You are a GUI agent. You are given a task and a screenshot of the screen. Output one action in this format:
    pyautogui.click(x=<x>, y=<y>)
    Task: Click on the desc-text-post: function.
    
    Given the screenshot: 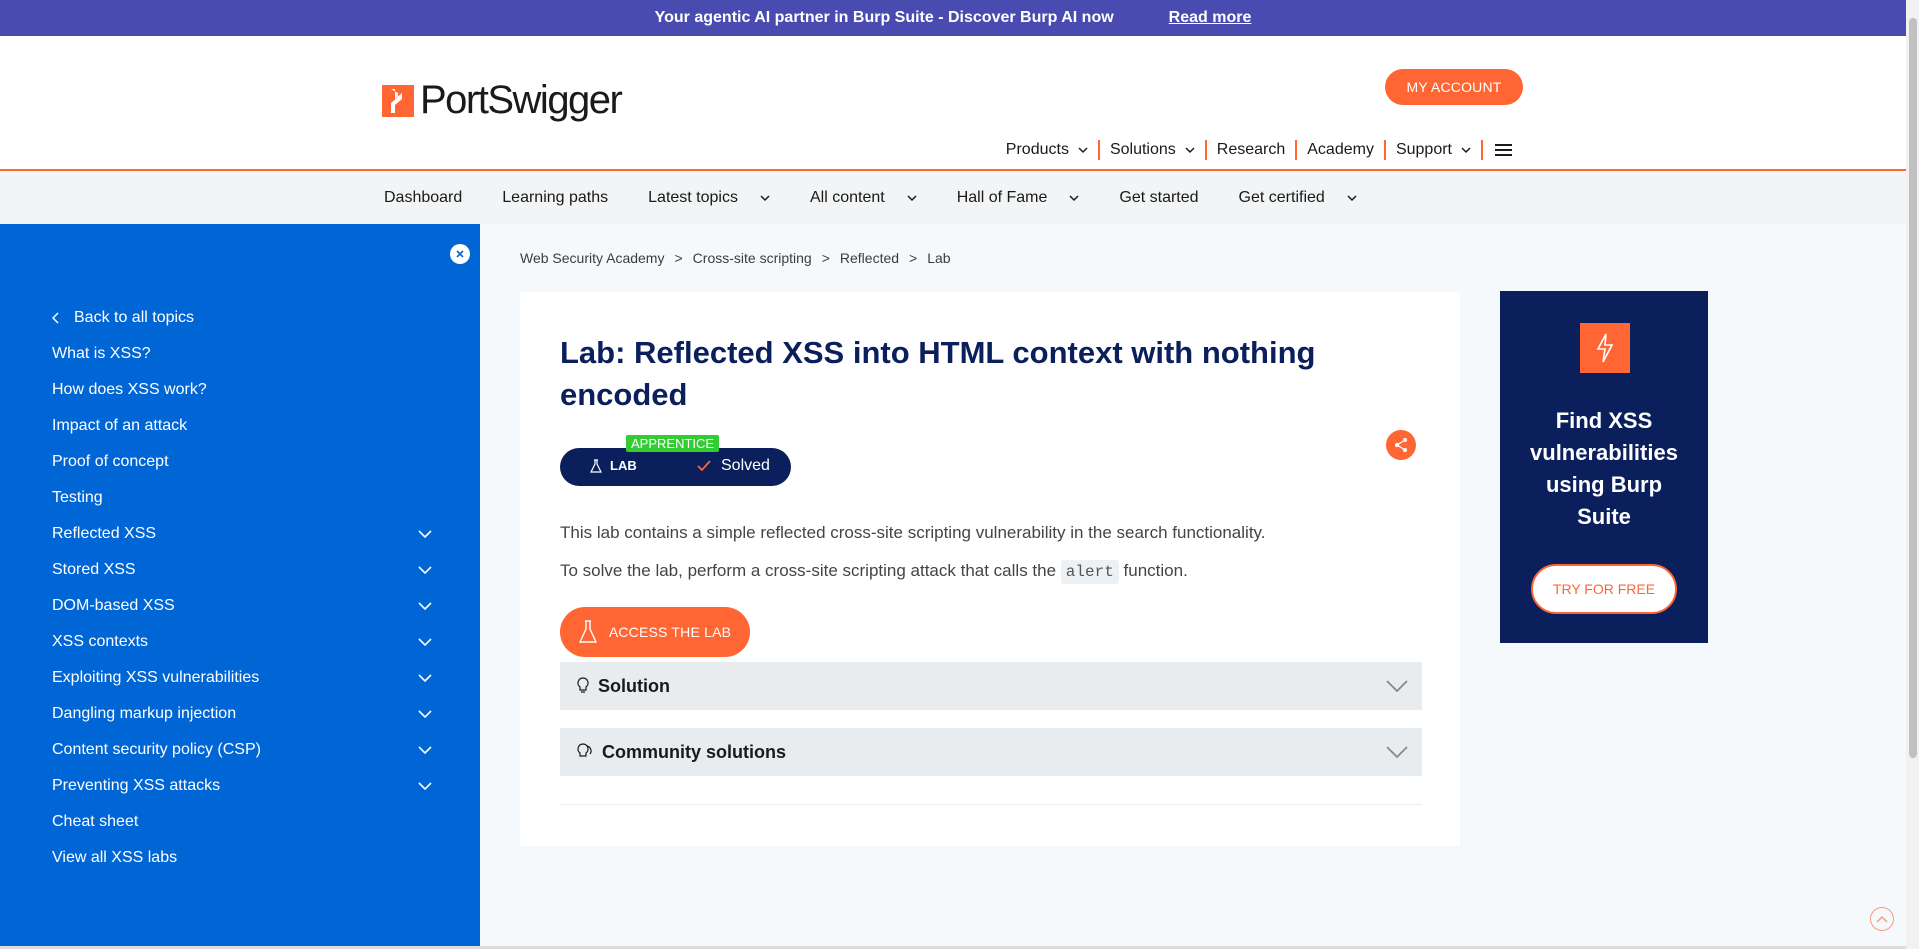 What is the action you would take?
    pyautogui.click(x=1155, y=570)
    